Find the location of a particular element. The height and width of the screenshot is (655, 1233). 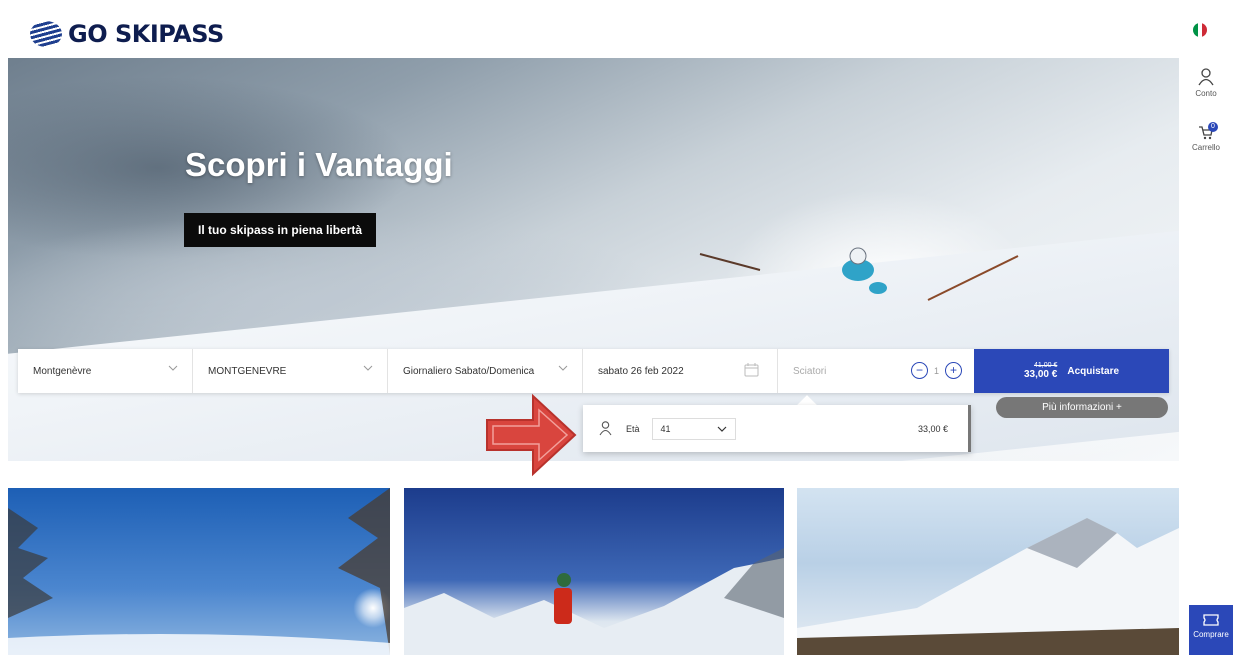

resort-value: Montgenèvre is located at coordinates (62, 371).